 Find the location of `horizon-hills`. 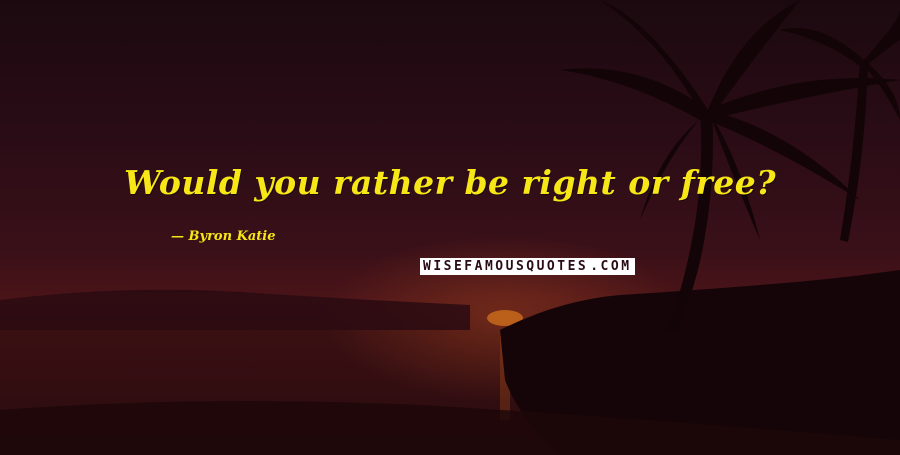

horizon-hills is located at coordinates (235, 309).